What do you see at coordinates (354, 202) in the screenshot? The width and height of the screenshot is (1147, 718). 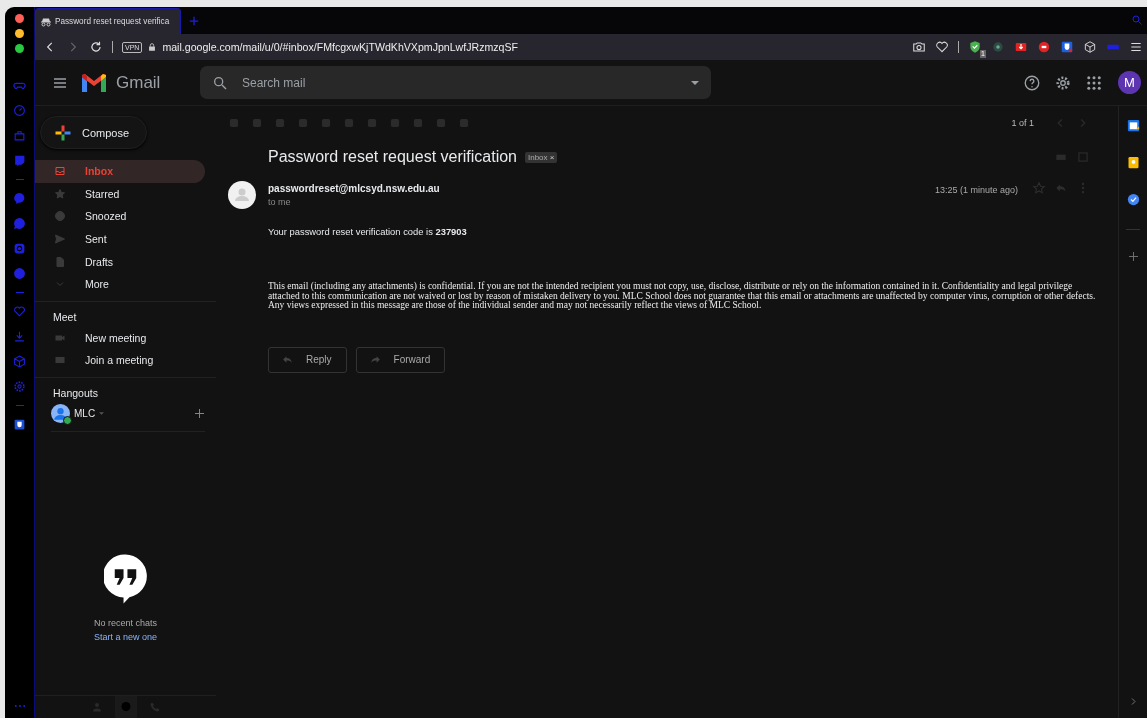 I see `recipient-text: to me` at bounding box center [354, 202].